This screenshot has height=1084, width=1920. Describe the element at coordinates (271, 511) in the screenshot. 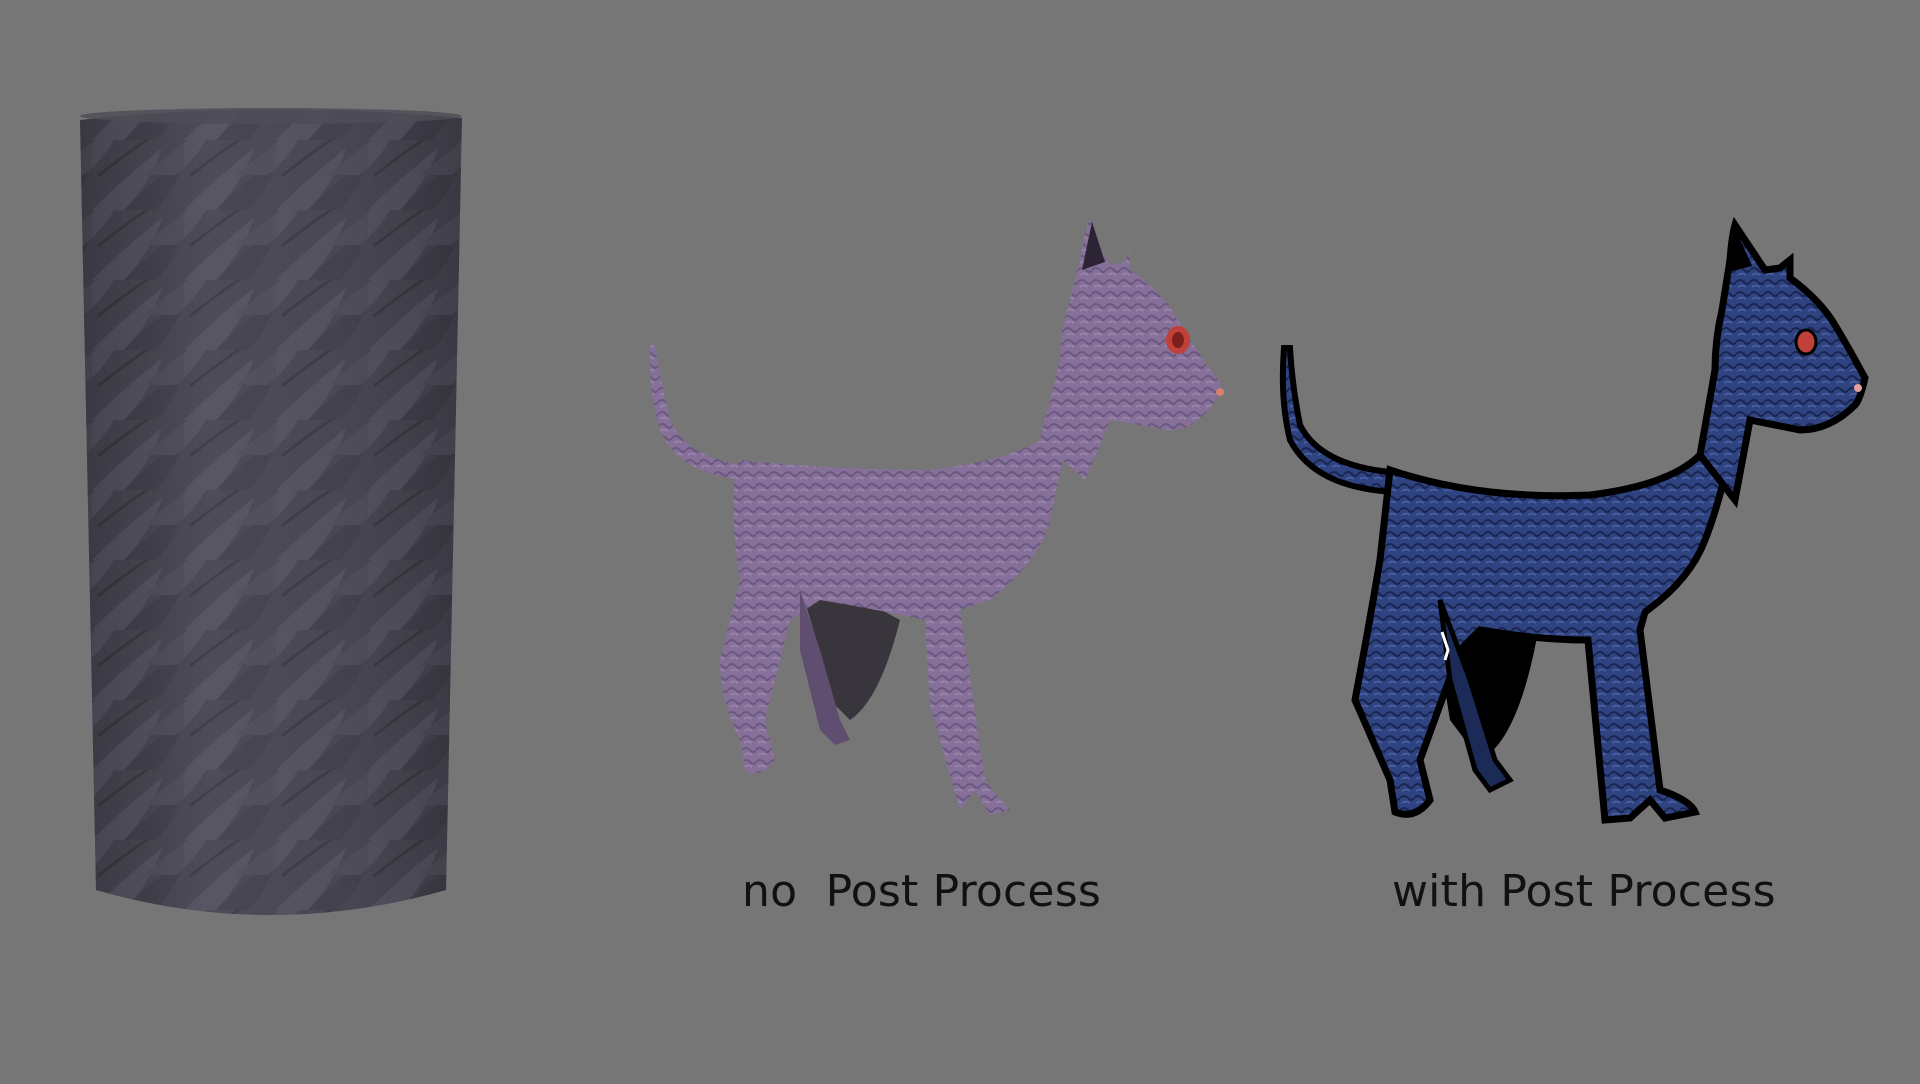

I see `scale-textured-cylinder` at that location.